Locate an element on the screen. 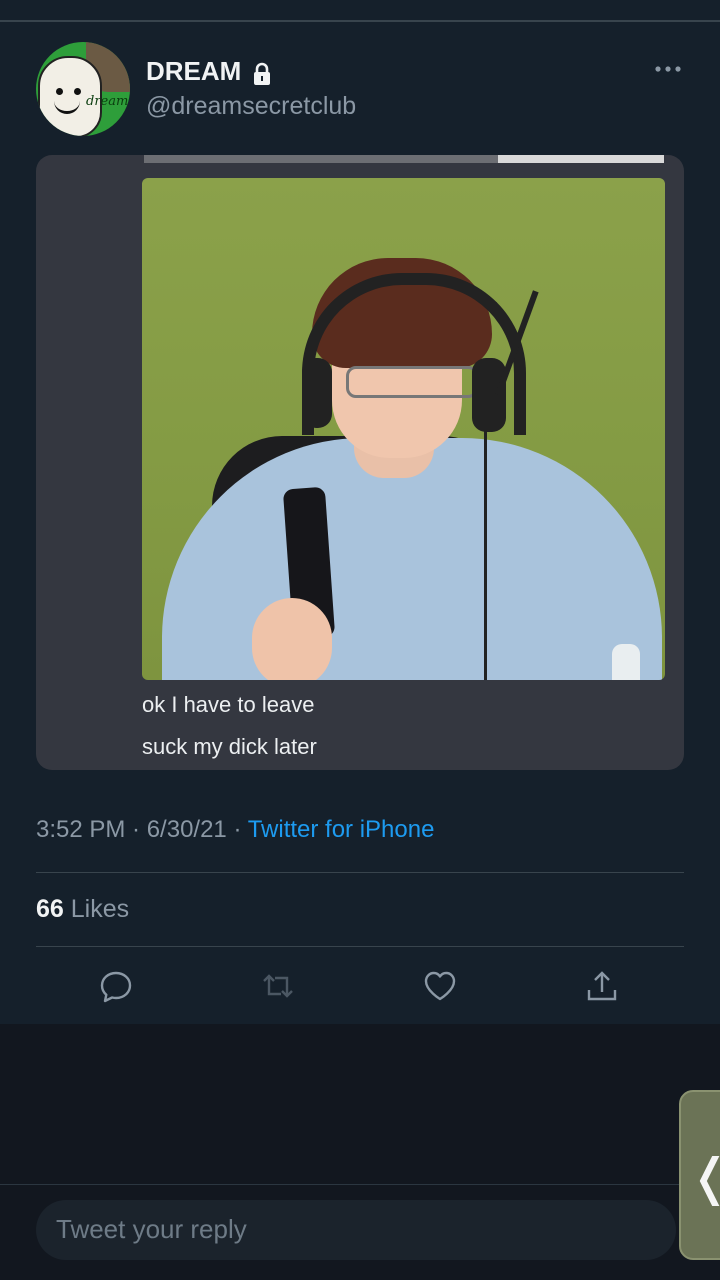 This screenshot has width=720, height=1280. photo-cable is located at coordinates (485, 554).